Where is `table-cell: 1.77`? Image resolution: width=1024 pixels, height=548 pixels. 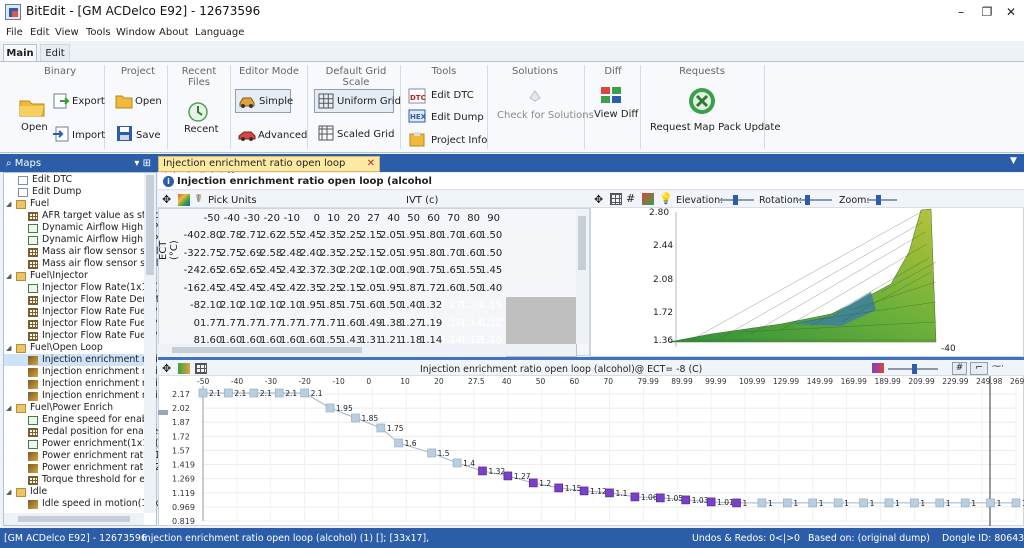 table-cell: 1.77 is located at coordinates (271, 323).